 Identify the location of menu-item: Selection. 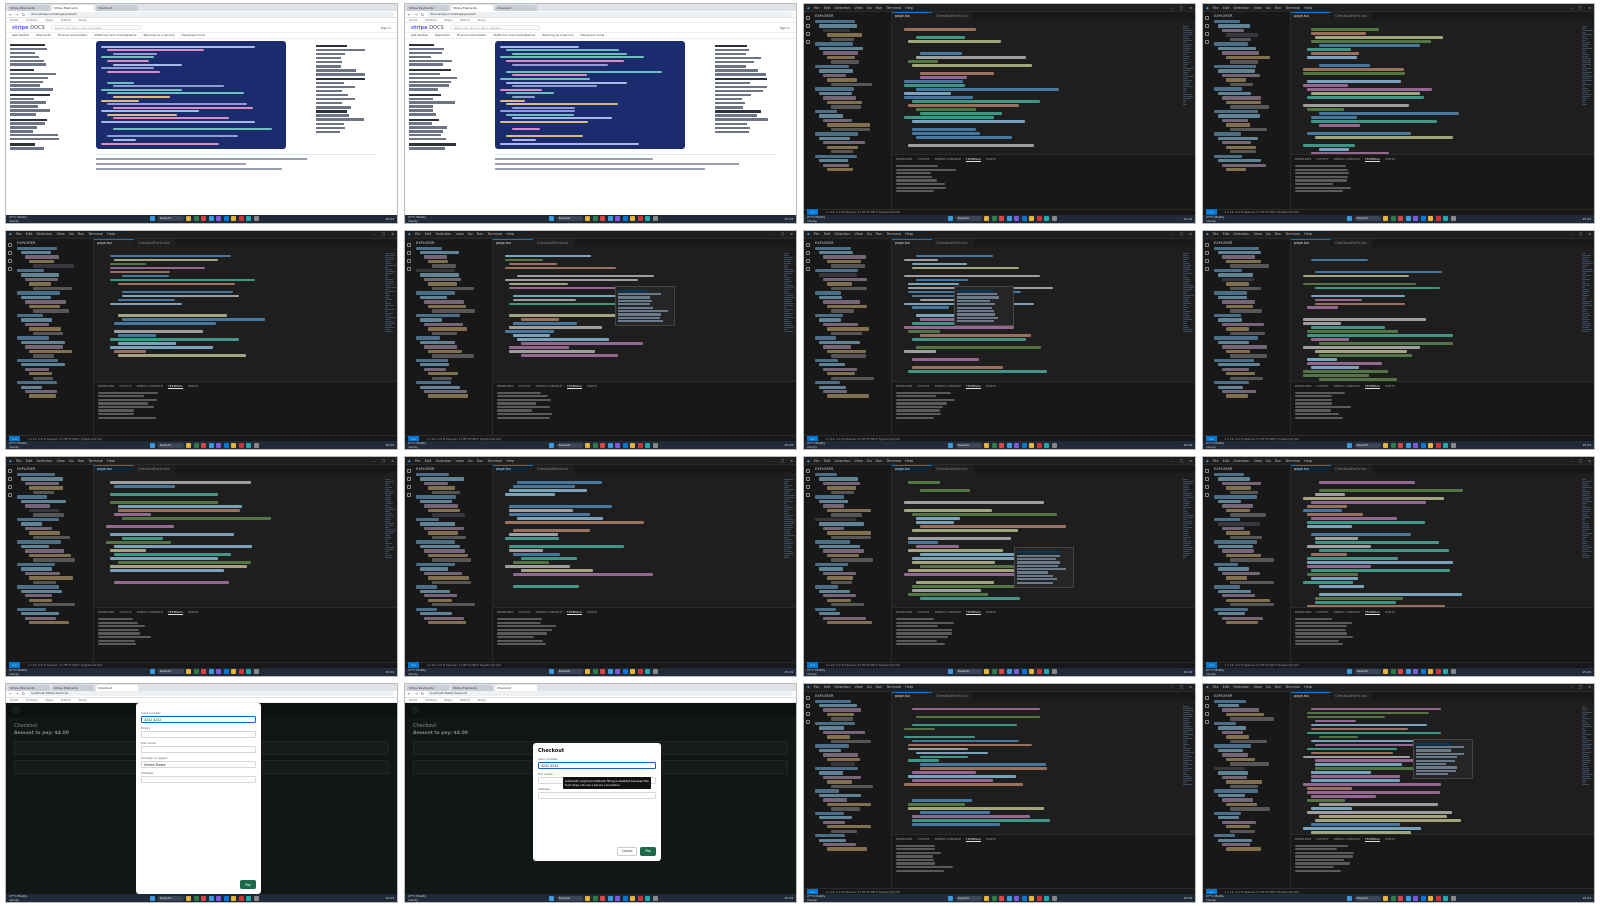
(842, 687).